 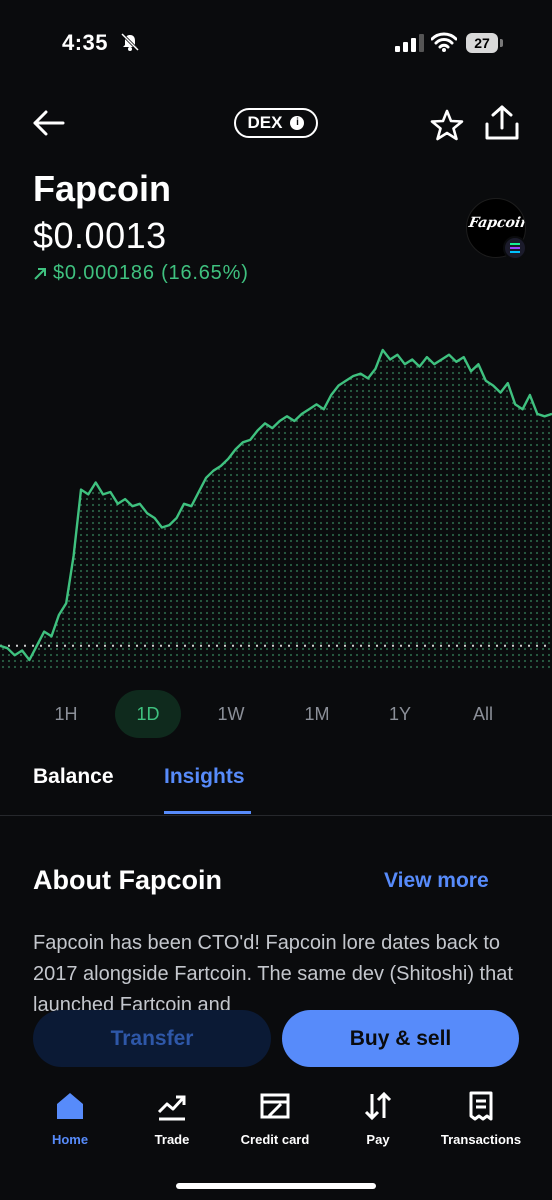 I want to click on asset-price: $0.0013, so click(x=100, y=235).